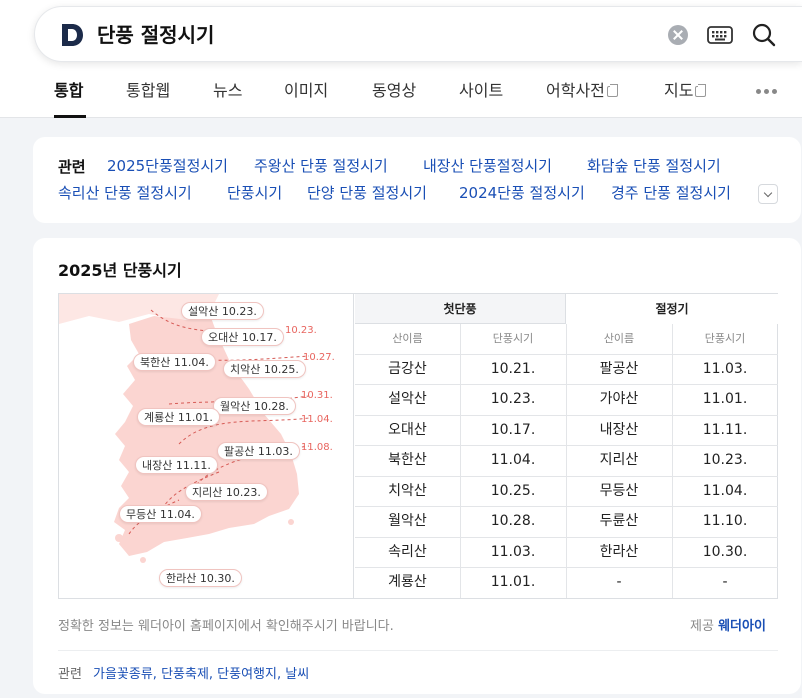 The height and width of the screenshot is (698, 802). What do you see at coordinates (407, 369) in the screenshot?
I see `mountain-name: 금강산` at bounding box center [407, 369].